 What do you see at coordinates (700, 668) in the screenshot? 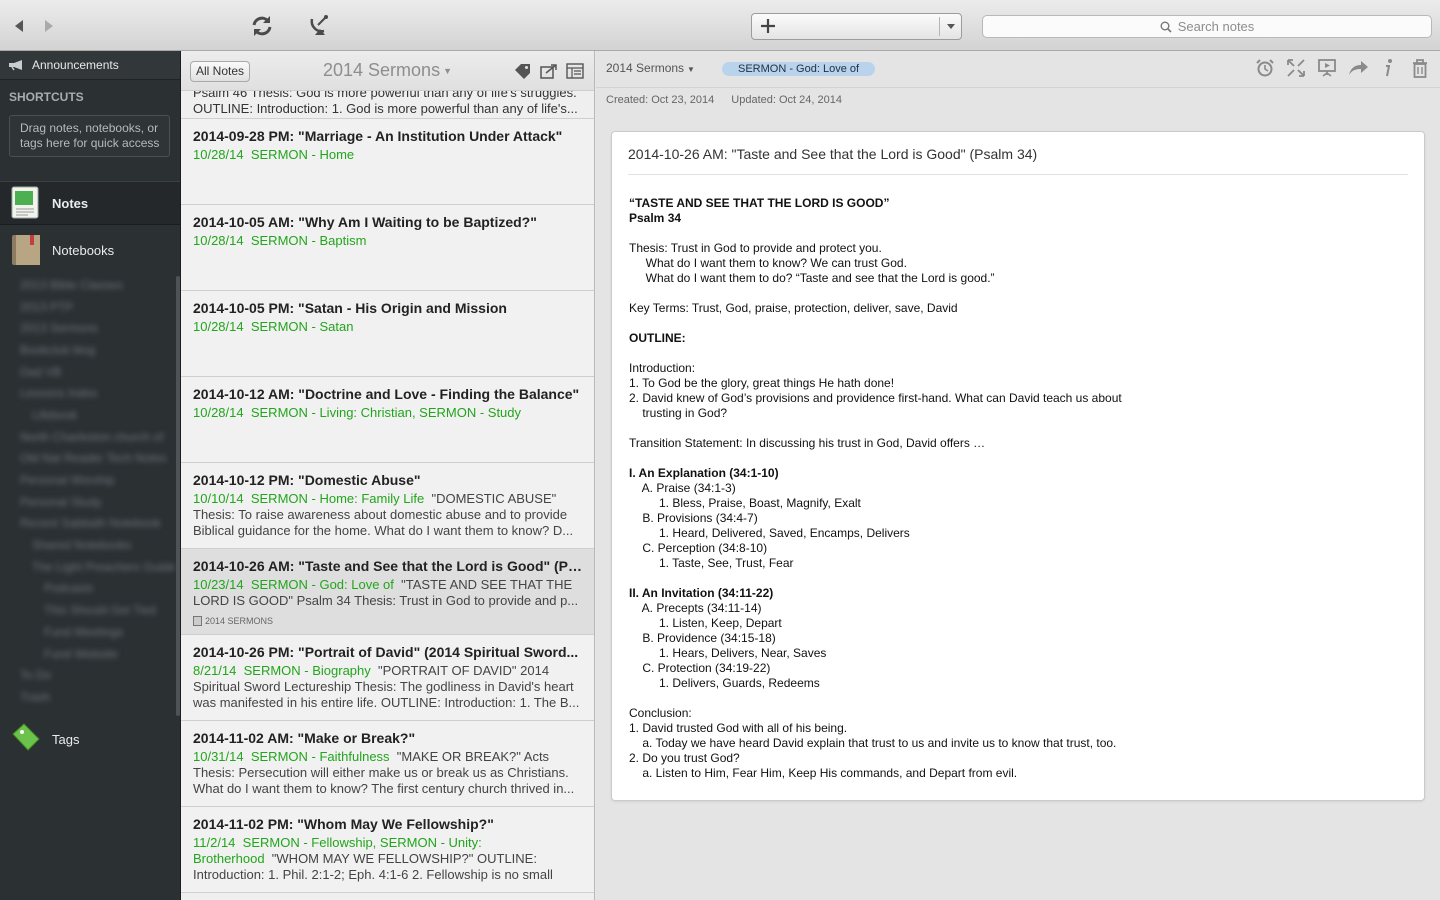
I see `note-body-line: C. Protection (34:19-22)` at bounding box center [700, 668].